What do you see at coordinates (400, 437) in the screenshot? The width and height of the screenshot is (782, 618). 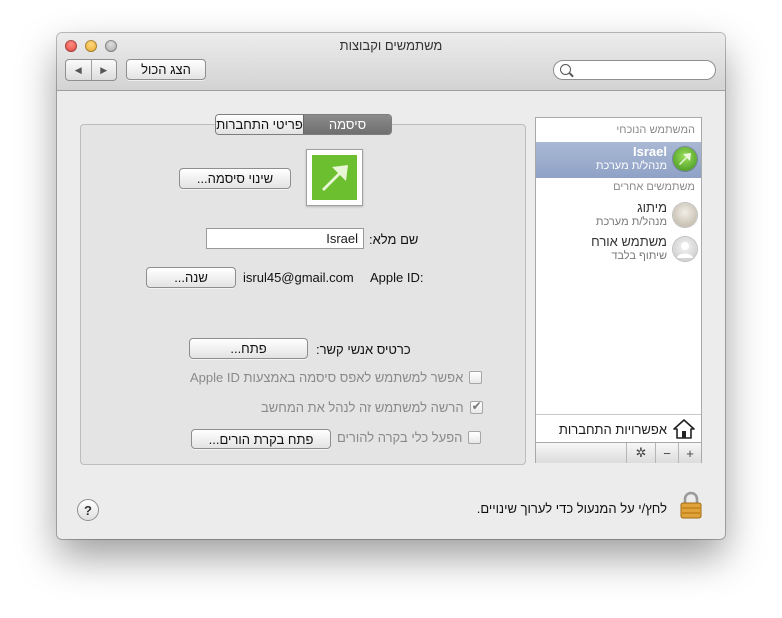 I see `enable-parental-label: הפעל כלי בקרה להורים` at bounding box center [400, 437].